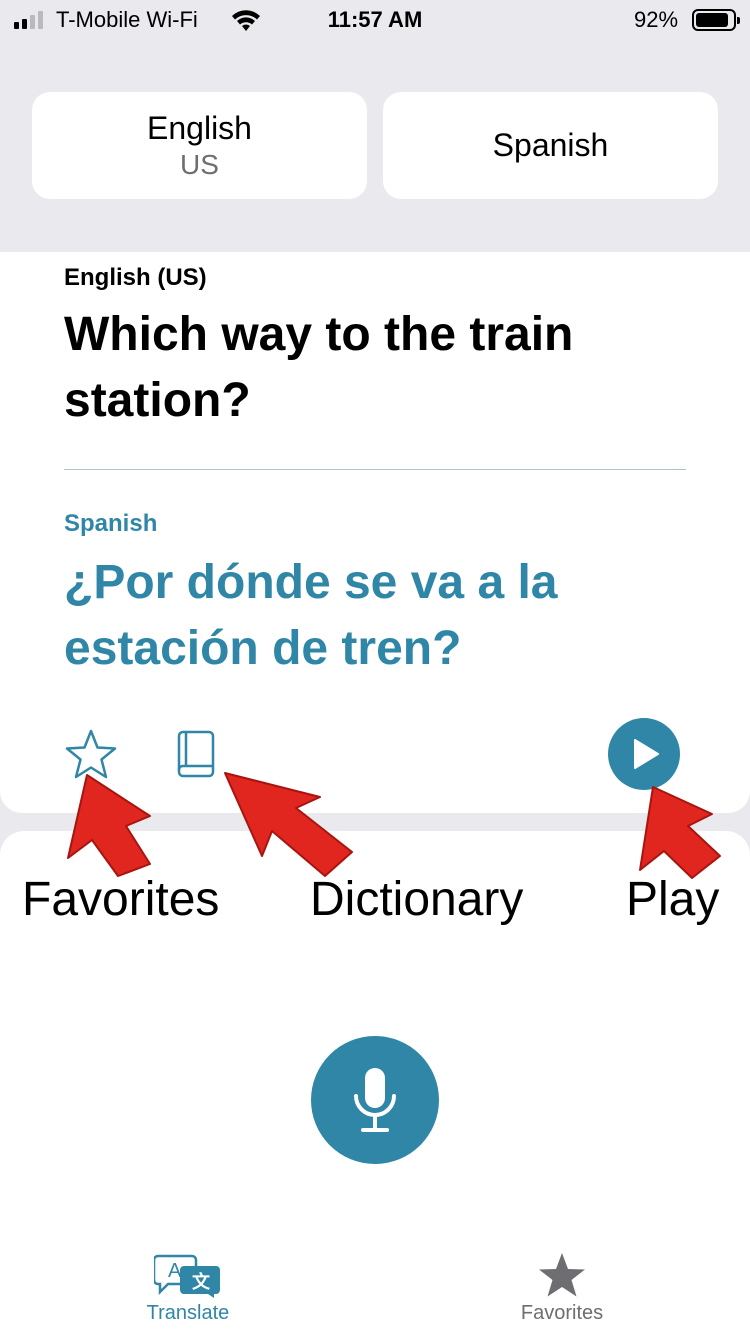 The image size is (750, 1334). Describe the element at coordinates (135, 277) in the screenshot. I see `source-language-label: English (US)` at that location.